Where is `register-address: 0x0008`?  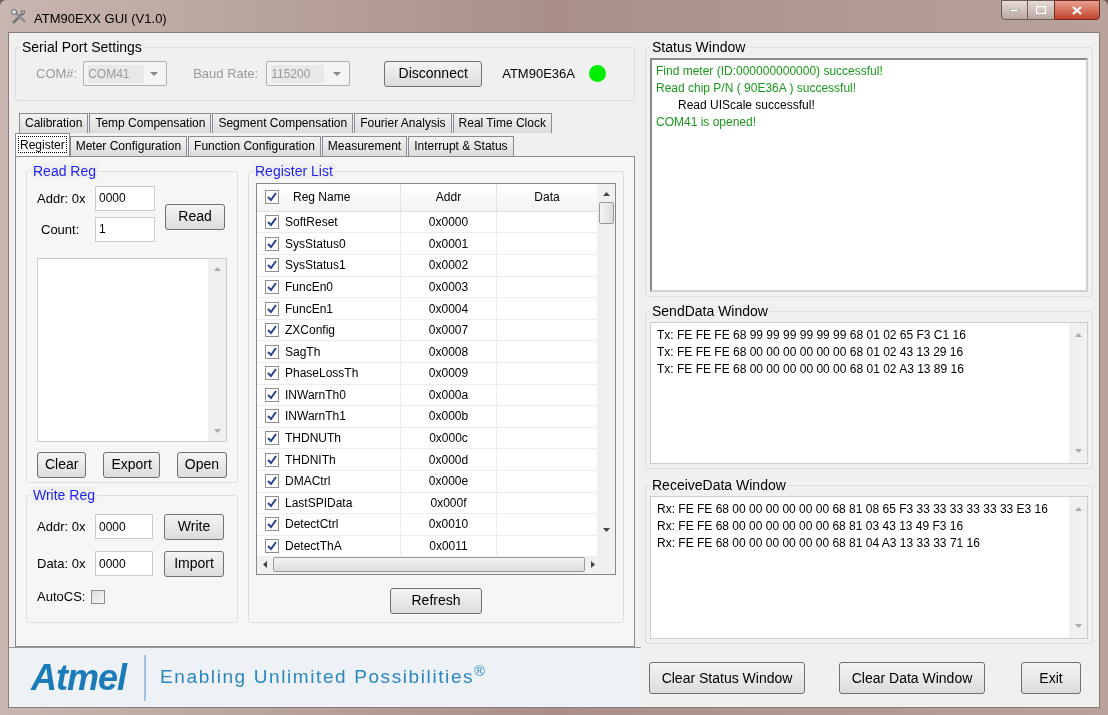 register-address: 0x0008 is located at coordinates (449, 351).